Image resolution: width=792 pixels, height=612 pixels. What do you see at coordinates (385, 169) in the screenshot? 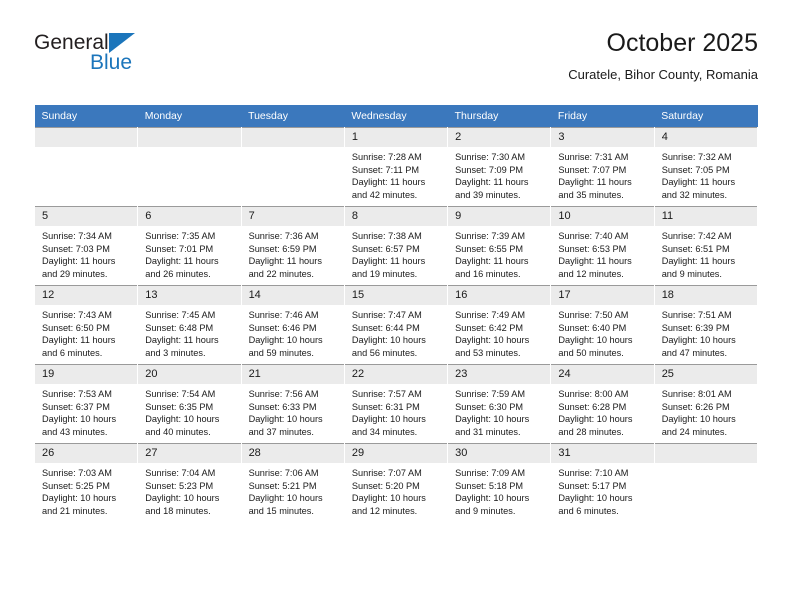
I see `day-detail-line: Sunset: 7:11 PM` at bounding box center [385, 169].